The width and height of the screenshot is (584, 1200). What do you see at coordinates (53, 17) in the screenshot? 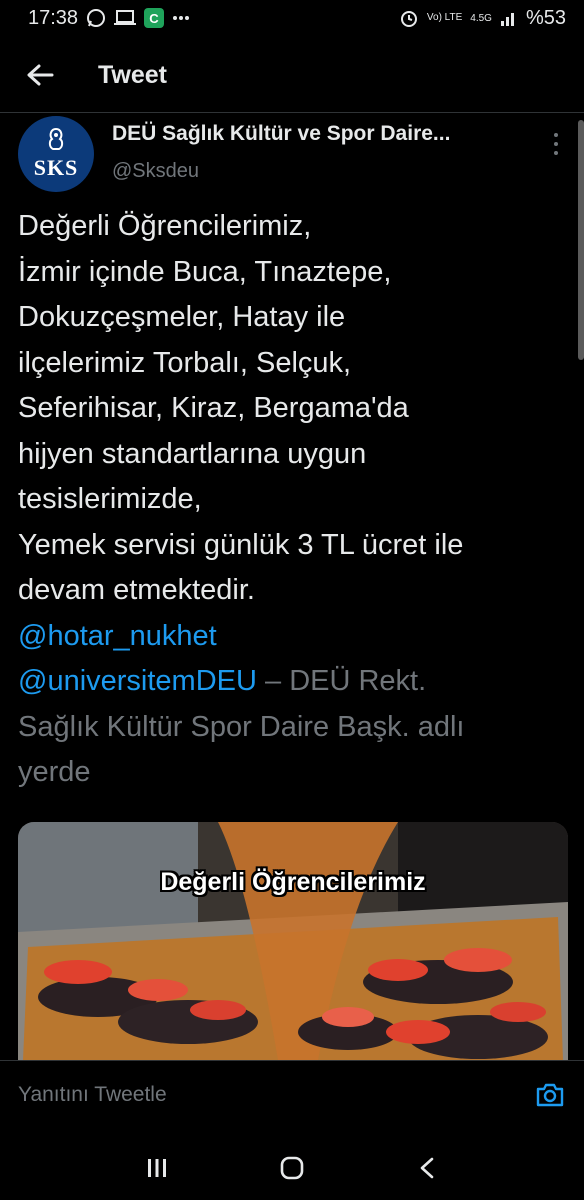
I see `status-time: 17:38` at bounding box center [53, 17].